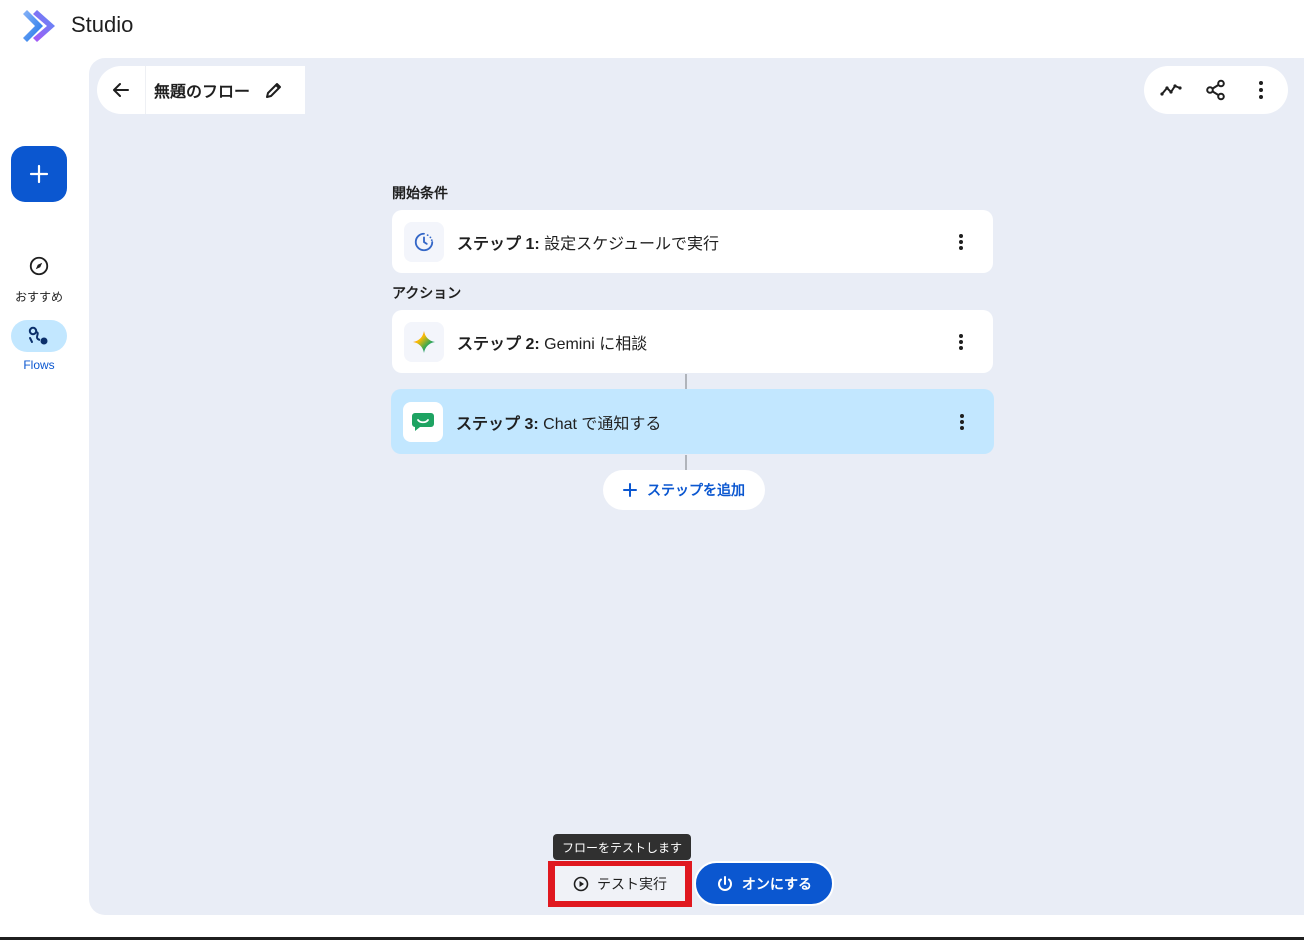 The width and height of the screenshot is (1304, 940). I want to click on flow-name-field: 無題のフロー, so click(225, 90).